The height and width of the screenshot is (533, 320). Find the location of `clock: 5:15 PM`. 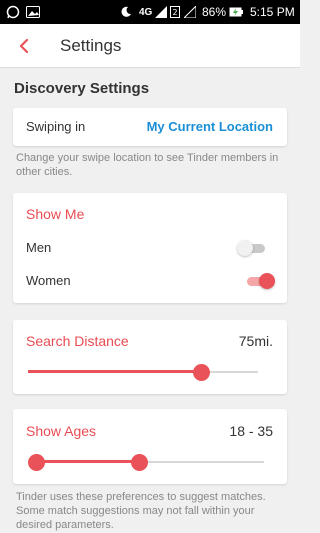

clock: 5:15 PM is located at coordinates (272, 12).